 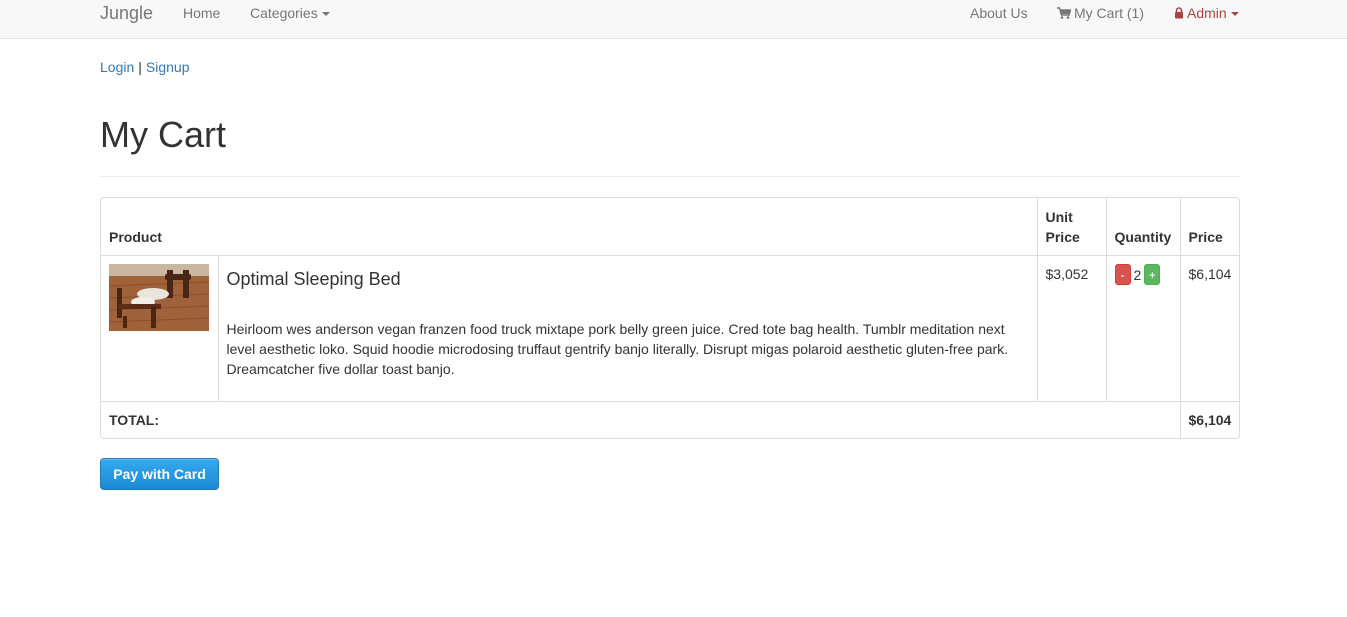 What do you see at coordinates (145, 67) in the screenshot?
I see `auth-links: Login | Signup` at bounding box center [145, 67].